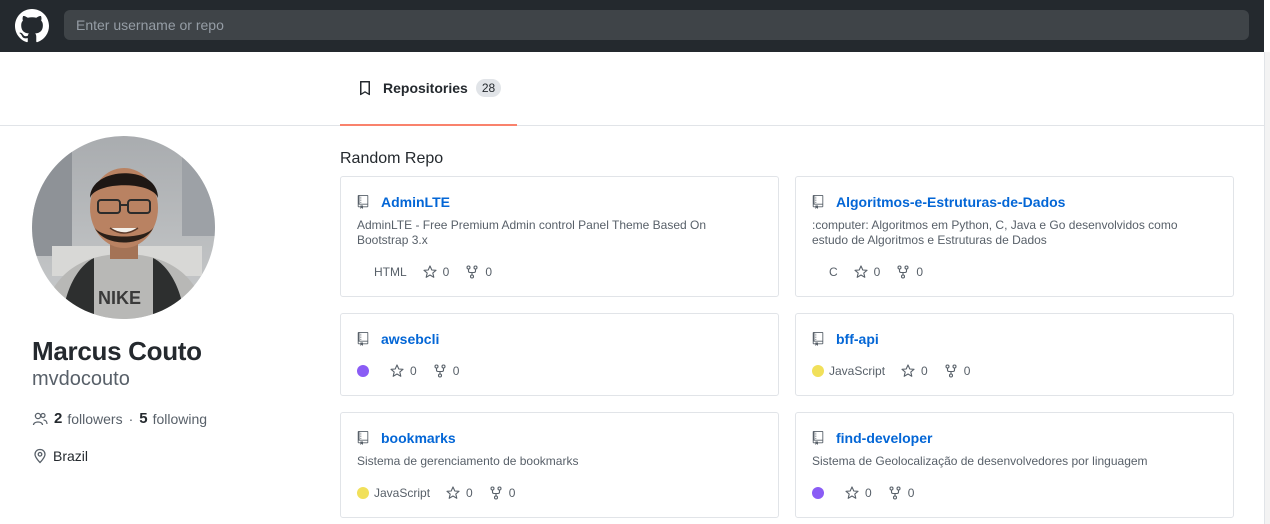  I want to click on following-label: following, so click(180, 419).